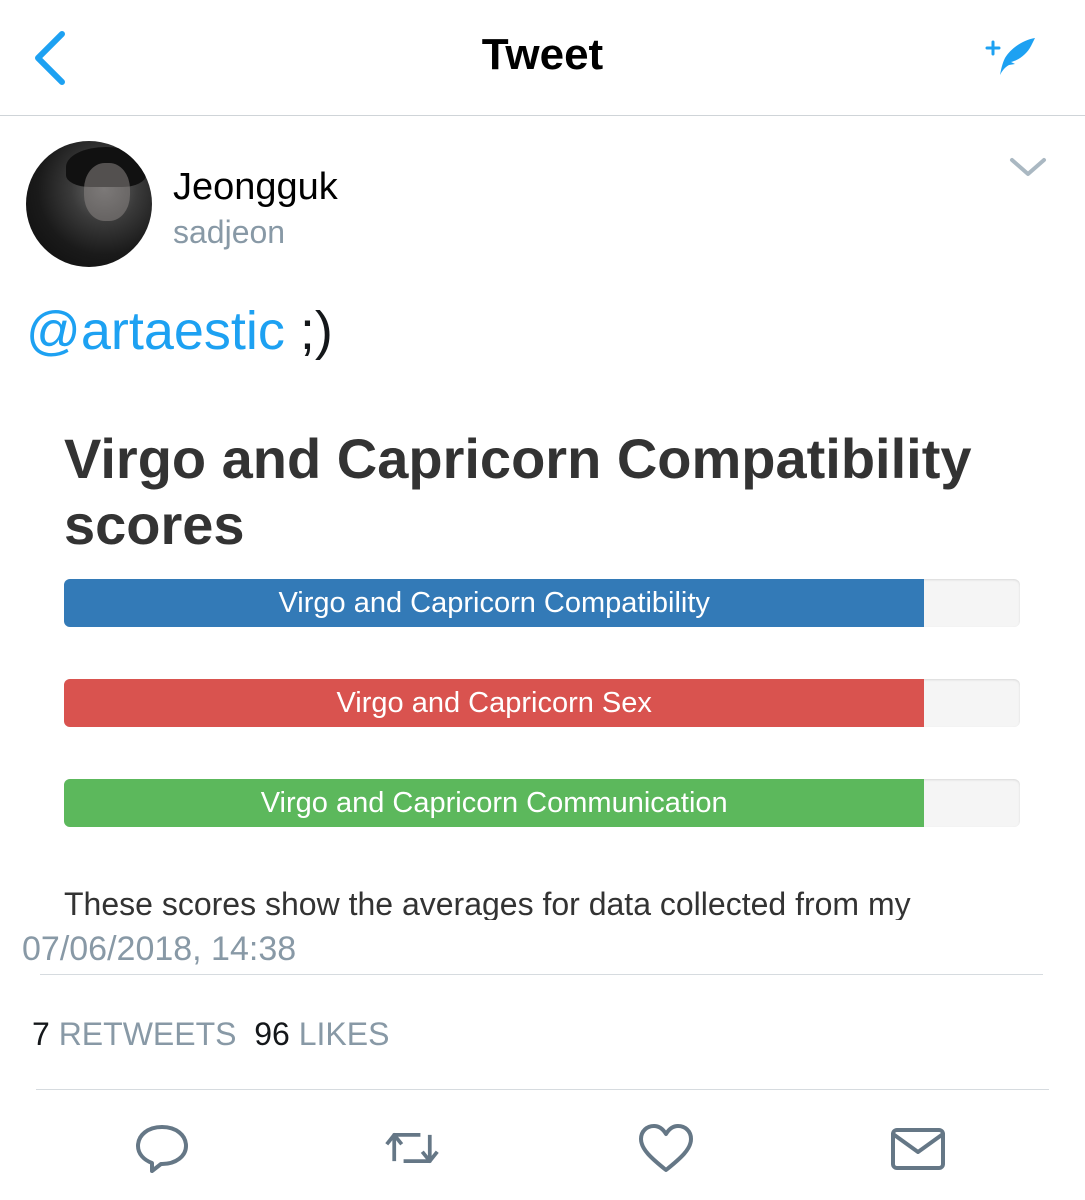 The image size is (1085, 1200). I want to click on score-bar-fill: Virgo and Capricorn Communication, so click(494, 803).